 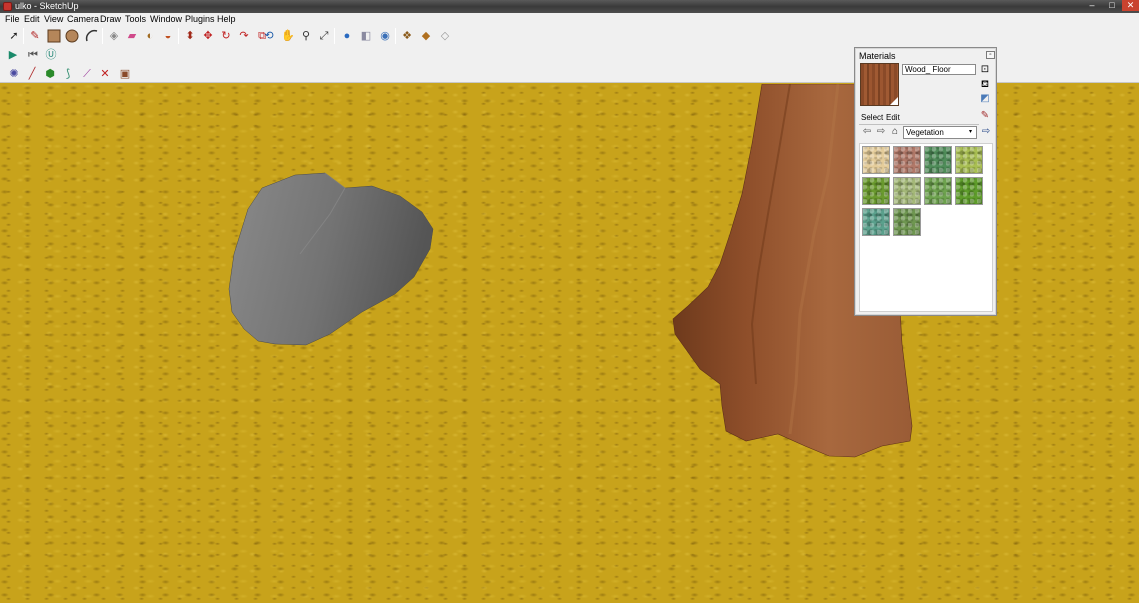 I want to click on share-model-icon: ◧, so click(x=366, y=36).